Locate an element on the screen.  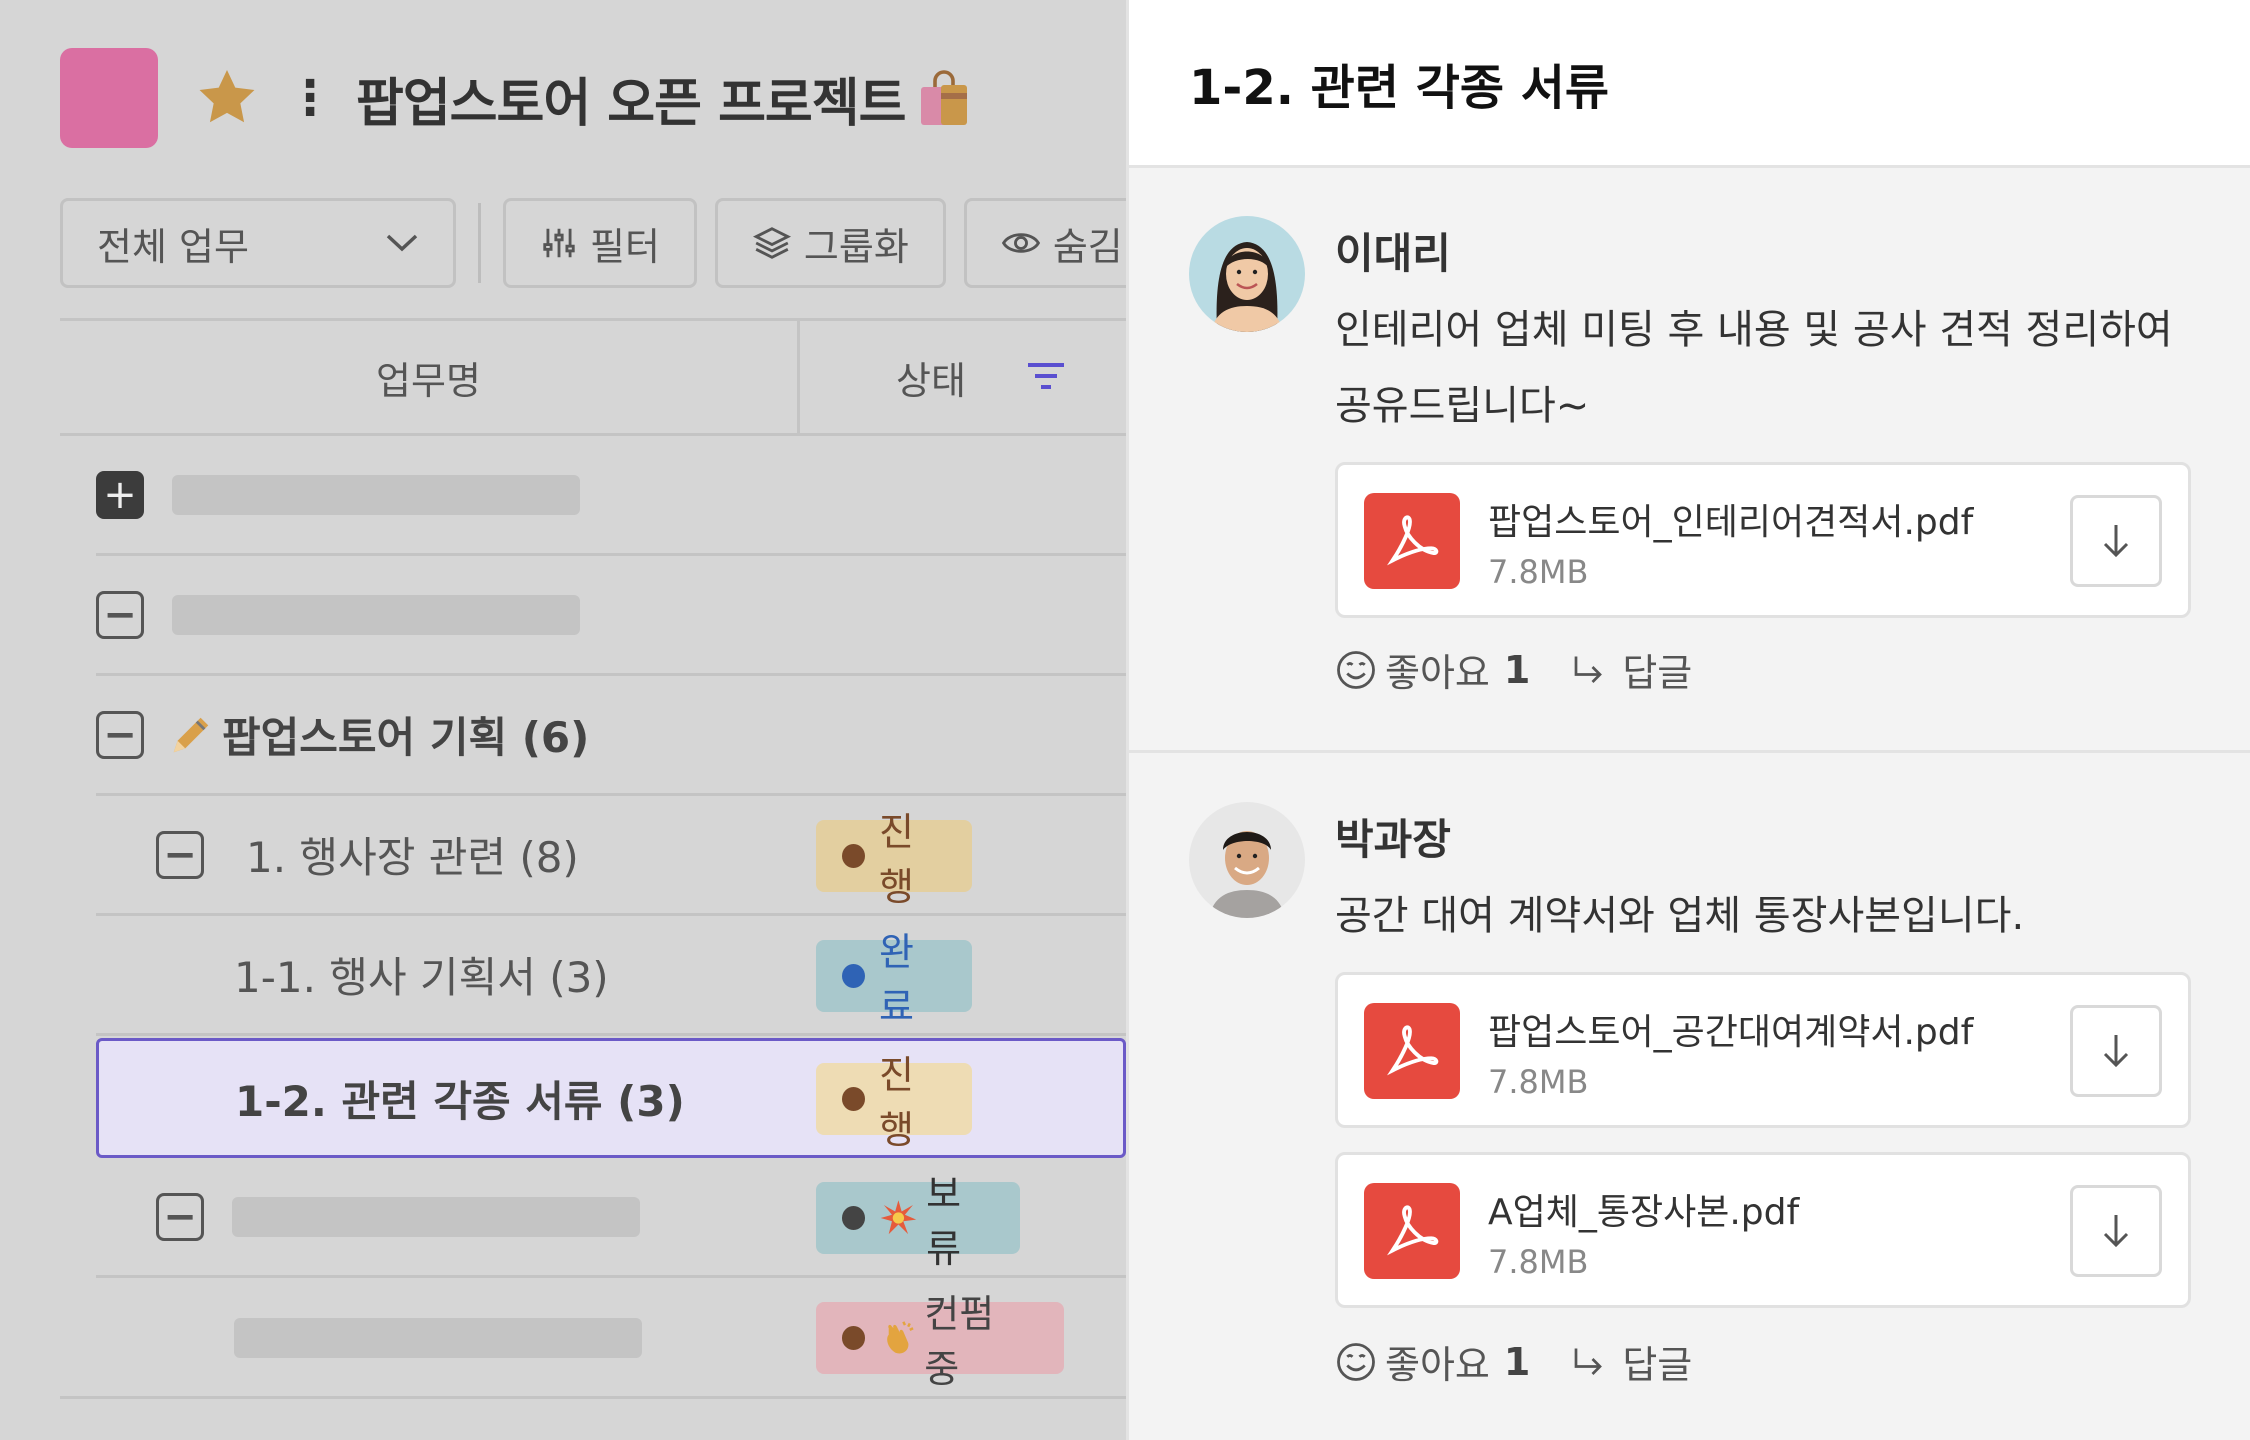
status-badge: 컨펌 중 is located at coordinates (940, 1341).